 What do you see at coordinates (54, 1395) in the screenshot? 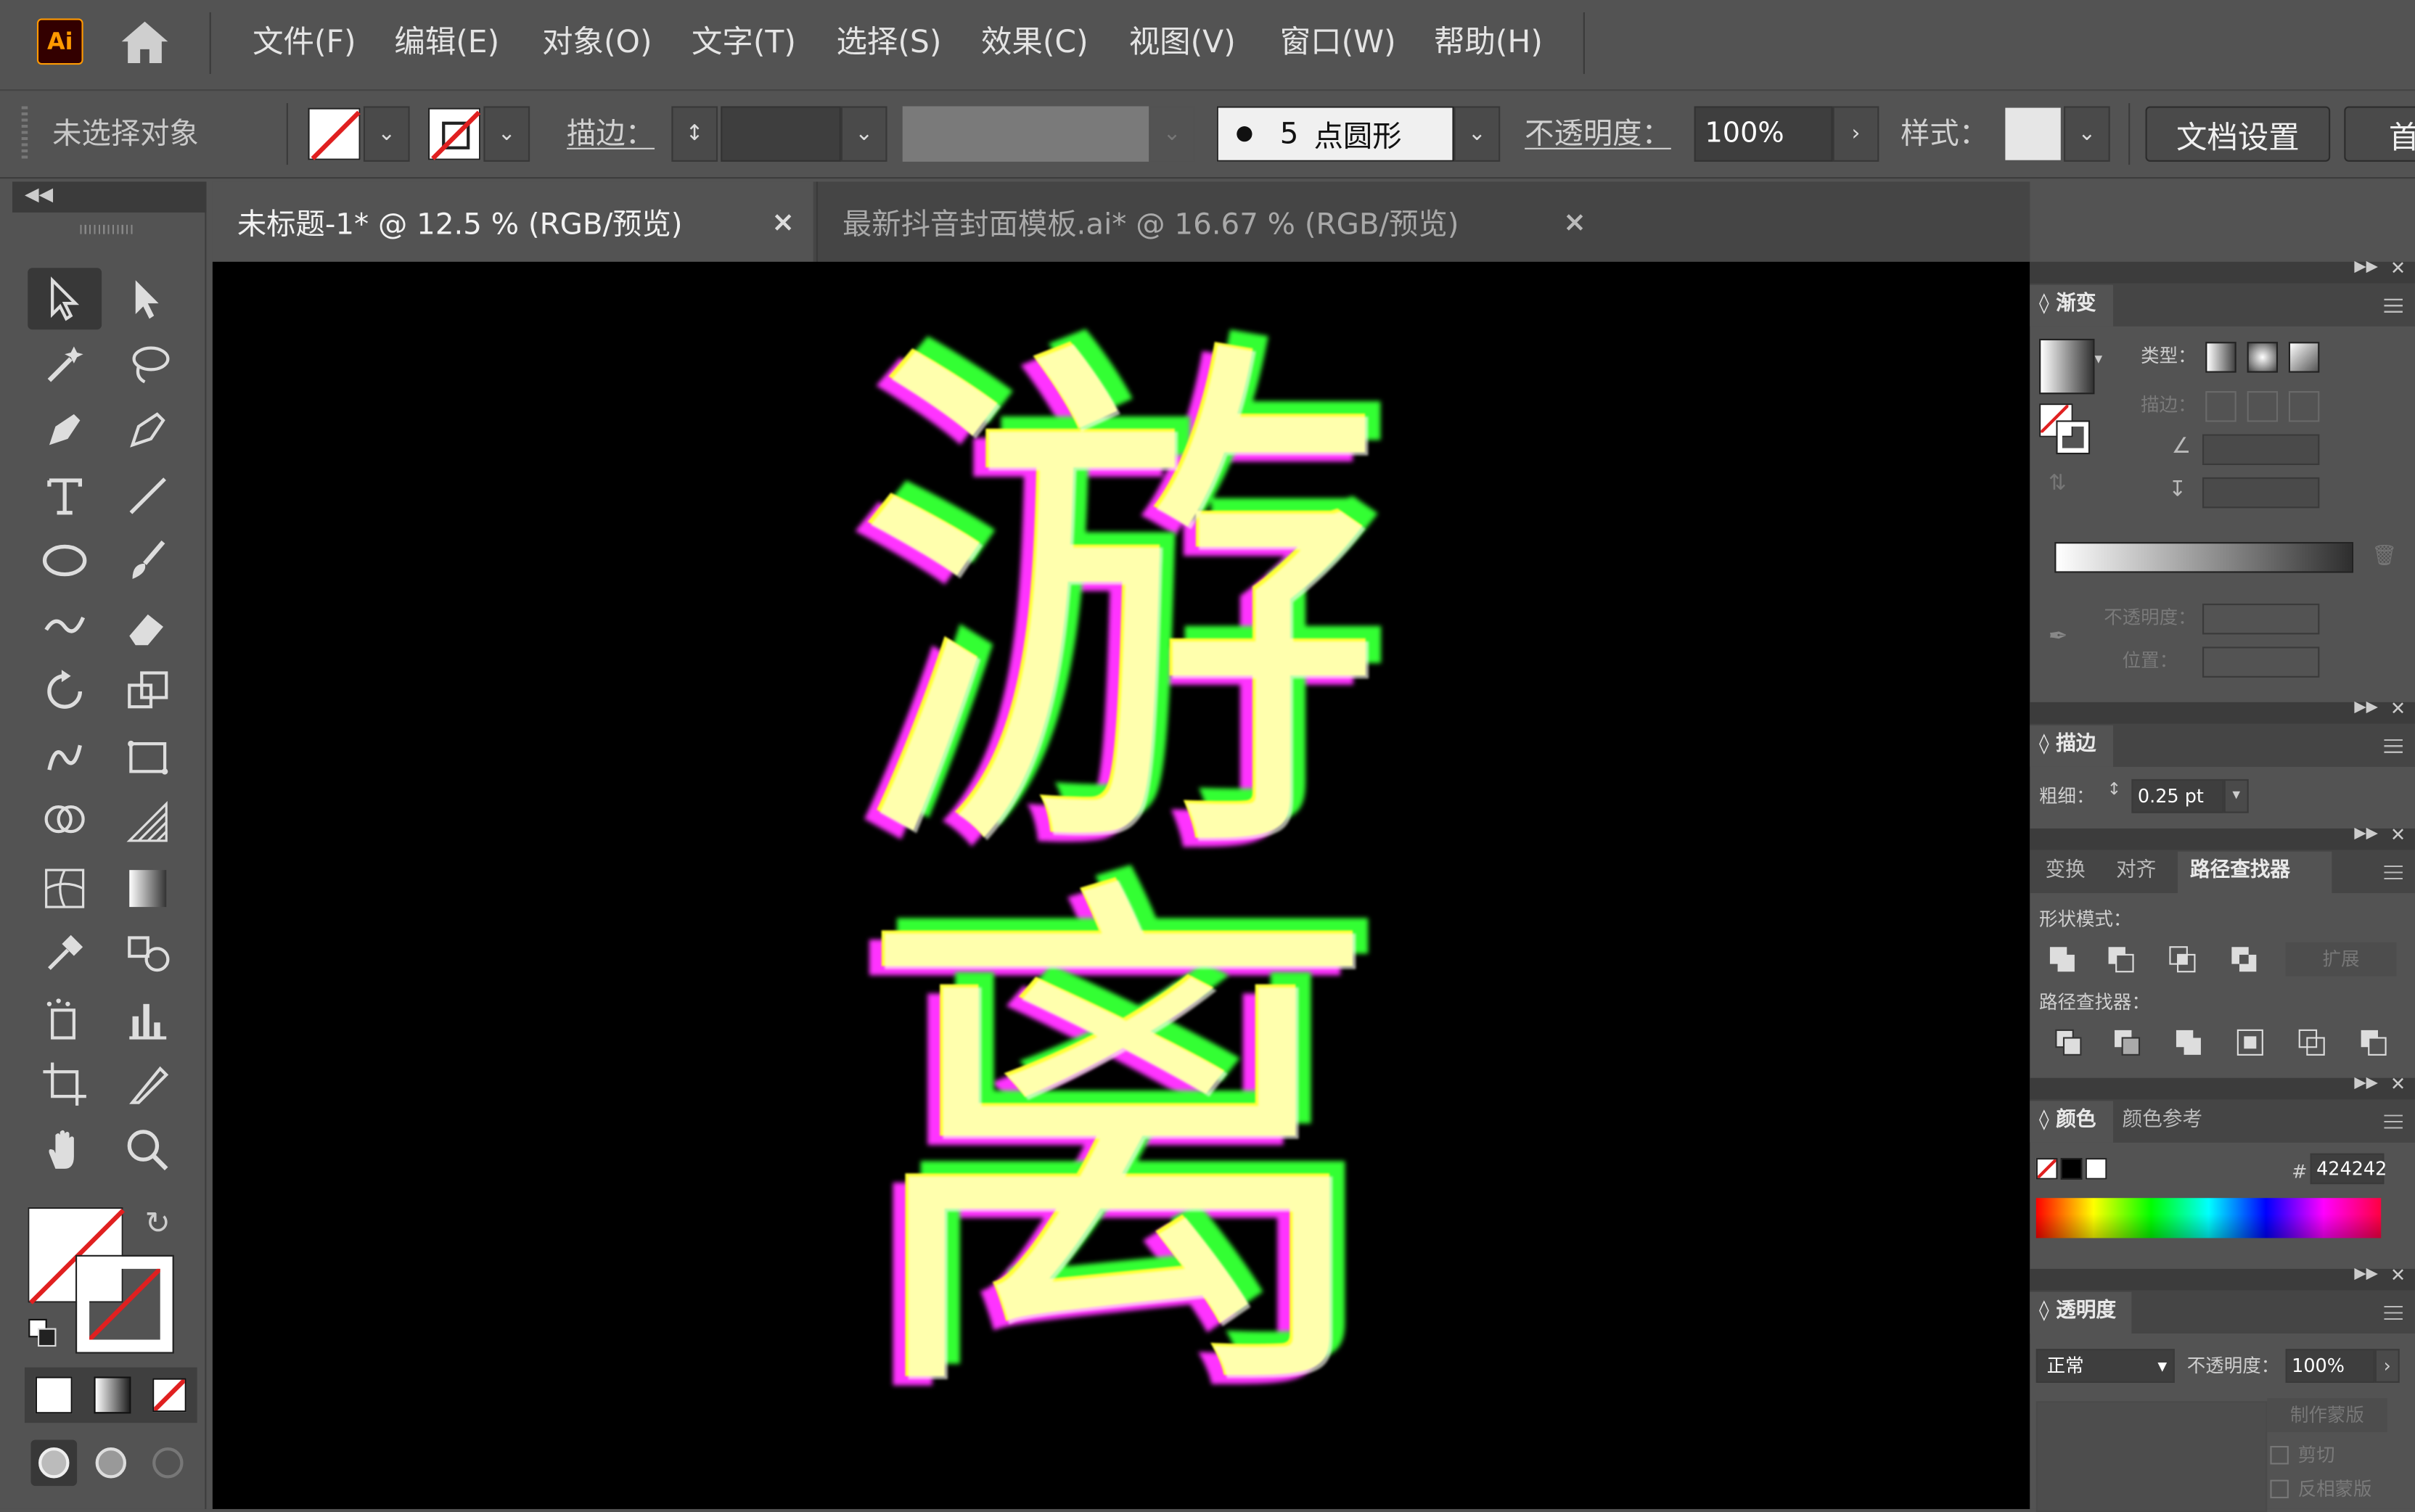
I see `color-mode-icon` at bounding box center [54, 1395].